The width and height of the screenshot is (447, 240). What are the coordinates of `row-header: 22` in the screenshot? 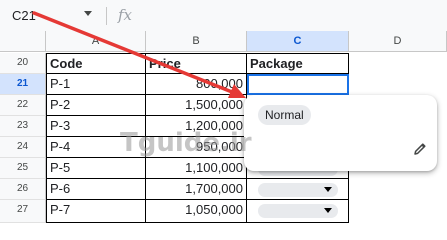 It's located at (23, 105).